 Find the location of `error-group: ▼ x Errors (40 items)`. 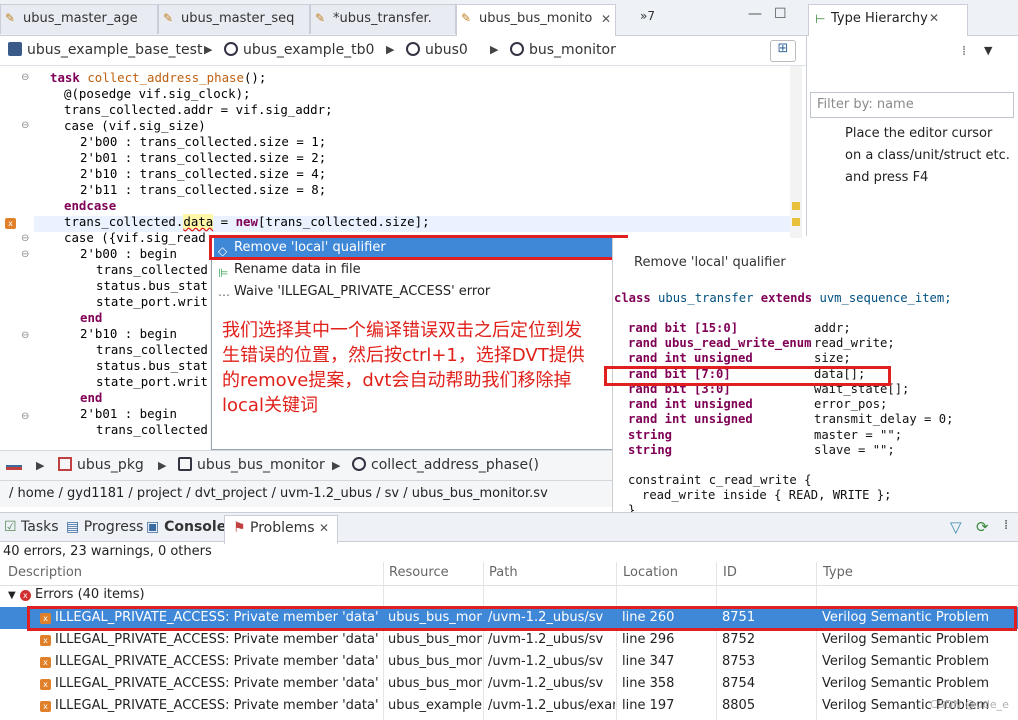

error-group: ▼ x Errors (40 items) is located at coordinates (76, 594).